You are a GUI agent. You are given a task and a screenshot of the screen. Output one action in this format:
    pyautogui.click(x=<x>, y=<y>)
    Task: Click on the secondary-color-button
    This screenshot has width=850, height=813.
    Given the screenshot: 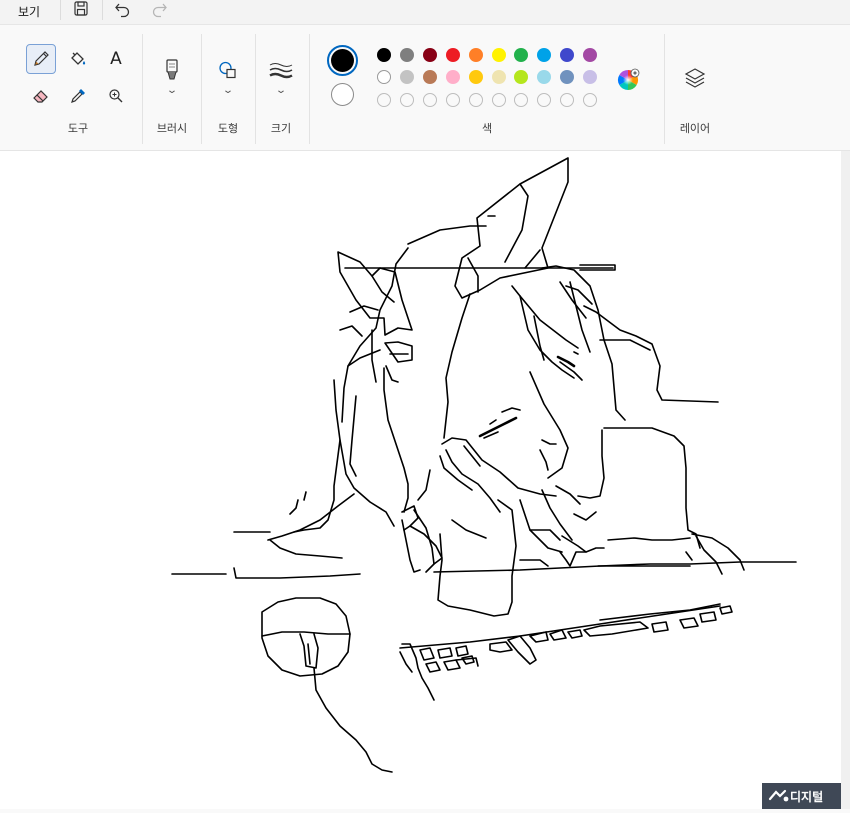 What is the action you would take?
    pyautogui.click(x=342, y=94)
    